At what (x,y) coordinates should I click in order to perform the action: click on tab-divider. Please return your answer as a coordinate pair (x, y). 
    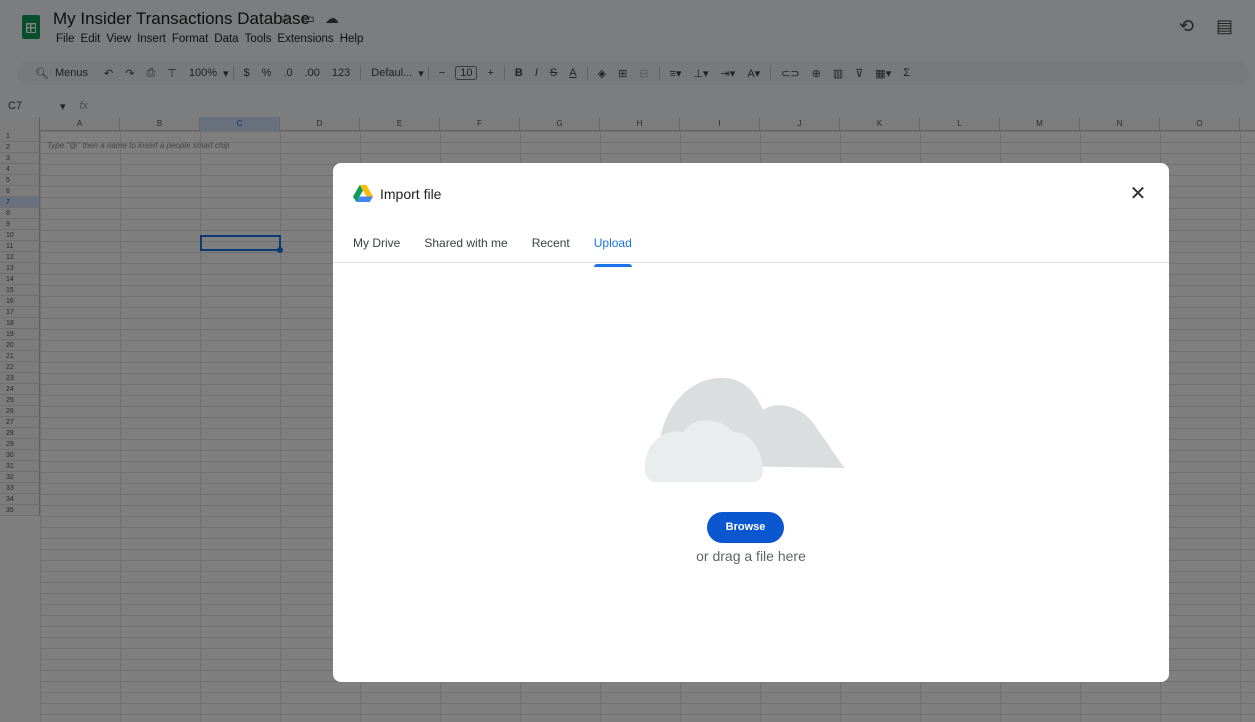
    Looking at the image, I should click on (751, 262).